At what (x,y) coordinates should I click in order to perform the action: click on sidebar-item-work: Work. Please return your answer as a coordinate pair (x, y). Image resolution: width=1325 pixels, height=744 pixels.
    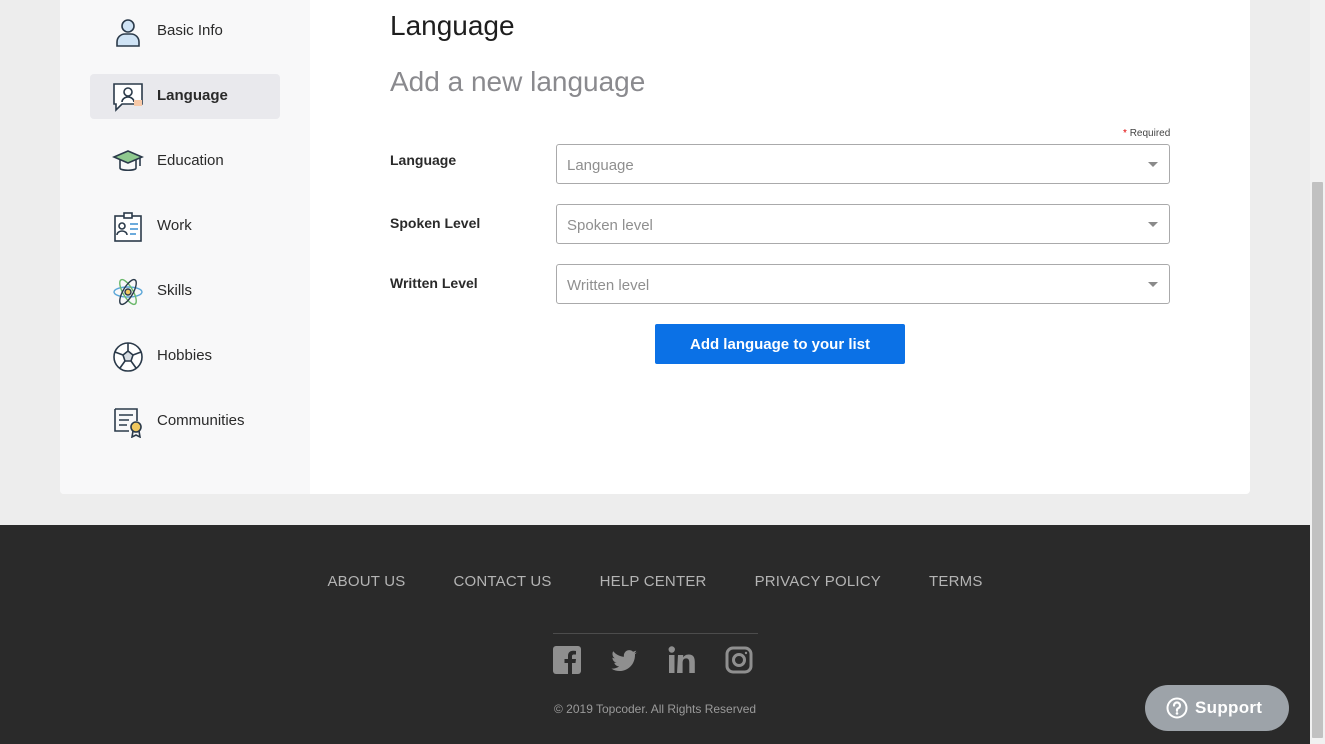
    Looking at the image, I should click on (185, 226).